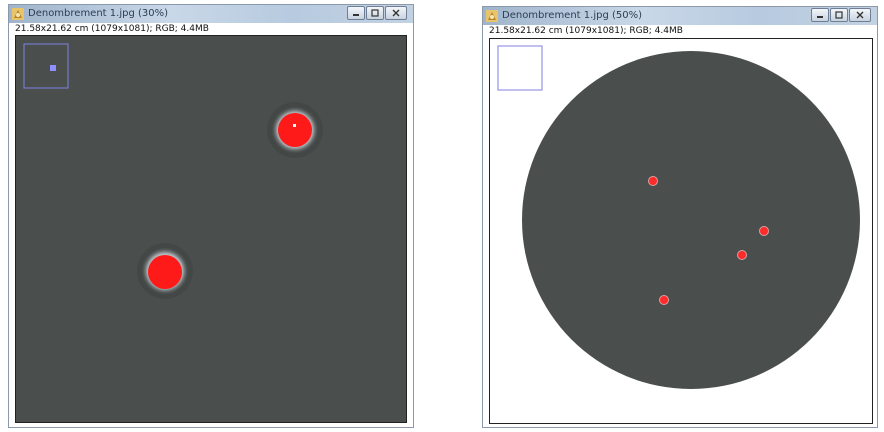  What do you see at coordinates (211, 14) in the screenshot?
I see `window-titlebar: Denombrement 1.jpg (30%)` at bounding box center [211, 14].